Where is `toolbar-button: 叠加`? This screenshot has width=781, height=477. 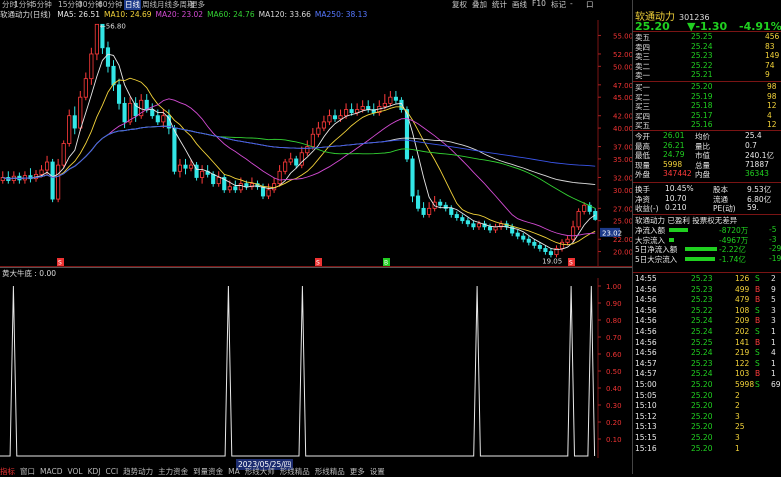 toolbar-button: 叠加 is located at coordinates (479, 5).